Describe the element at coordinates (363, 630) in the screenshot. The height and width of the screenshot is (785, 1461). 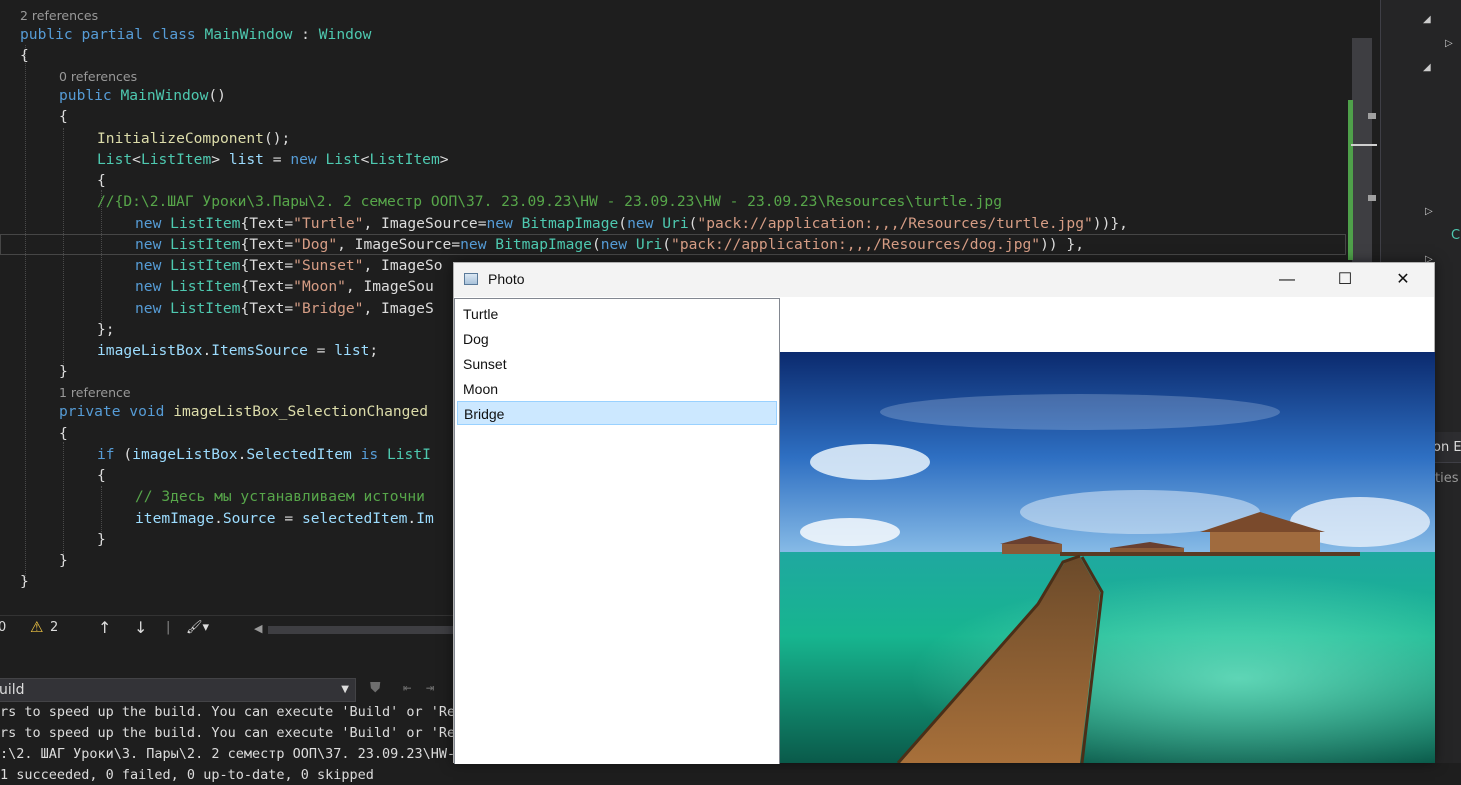
I see `horizontal-scroll-thumb` at that location.